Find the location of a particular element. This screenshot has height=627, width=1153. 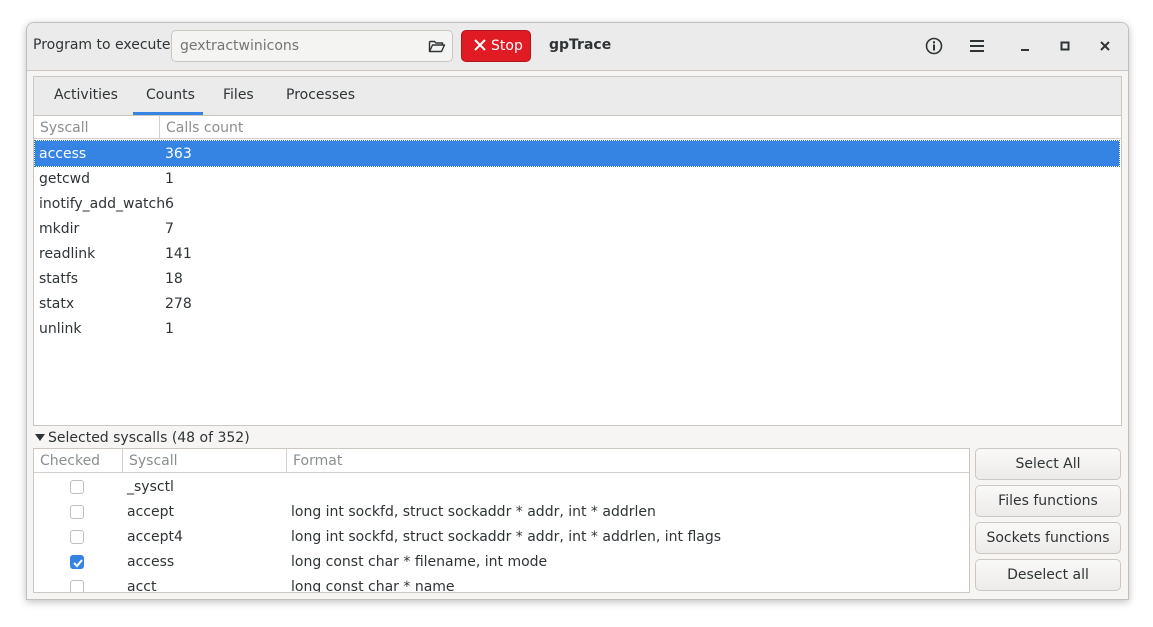

window-title: gpTrace is located at coordinates (580, 45).